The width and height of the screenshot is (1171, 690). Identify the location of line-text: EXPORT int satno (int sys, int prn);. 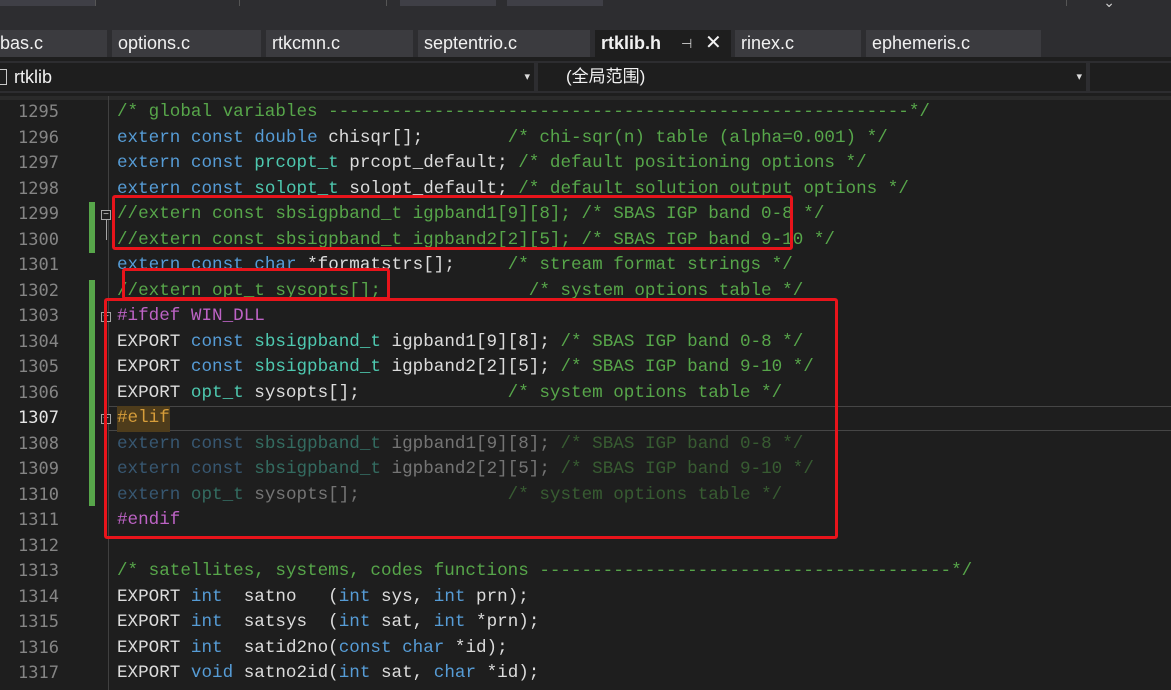
(323, 598).